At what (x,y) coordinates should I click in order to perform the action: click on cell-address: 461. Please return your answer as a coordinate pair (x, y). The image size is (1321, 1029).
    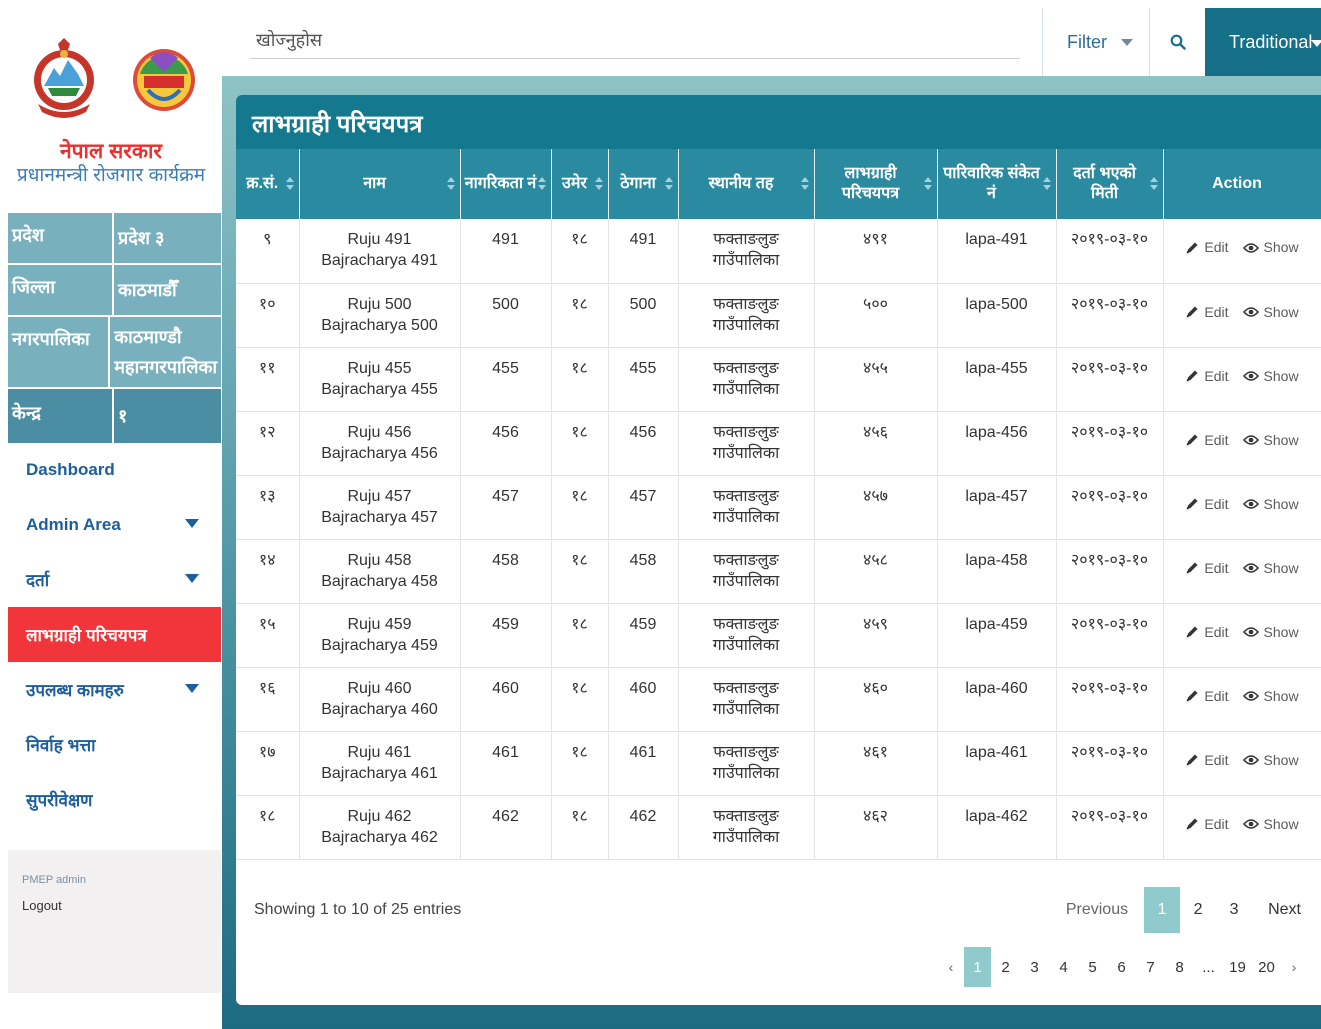
    Looking at the image, I should click on (643, 763).